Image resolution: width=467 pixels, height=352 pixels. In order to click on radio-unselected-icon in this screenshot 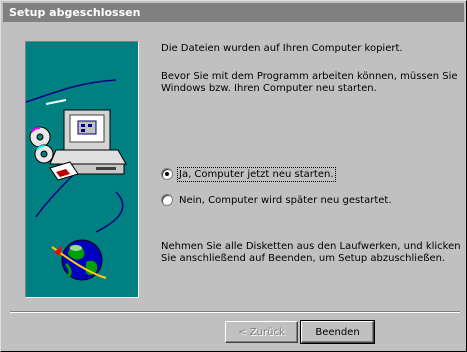, I will do `click(167, 200)`.